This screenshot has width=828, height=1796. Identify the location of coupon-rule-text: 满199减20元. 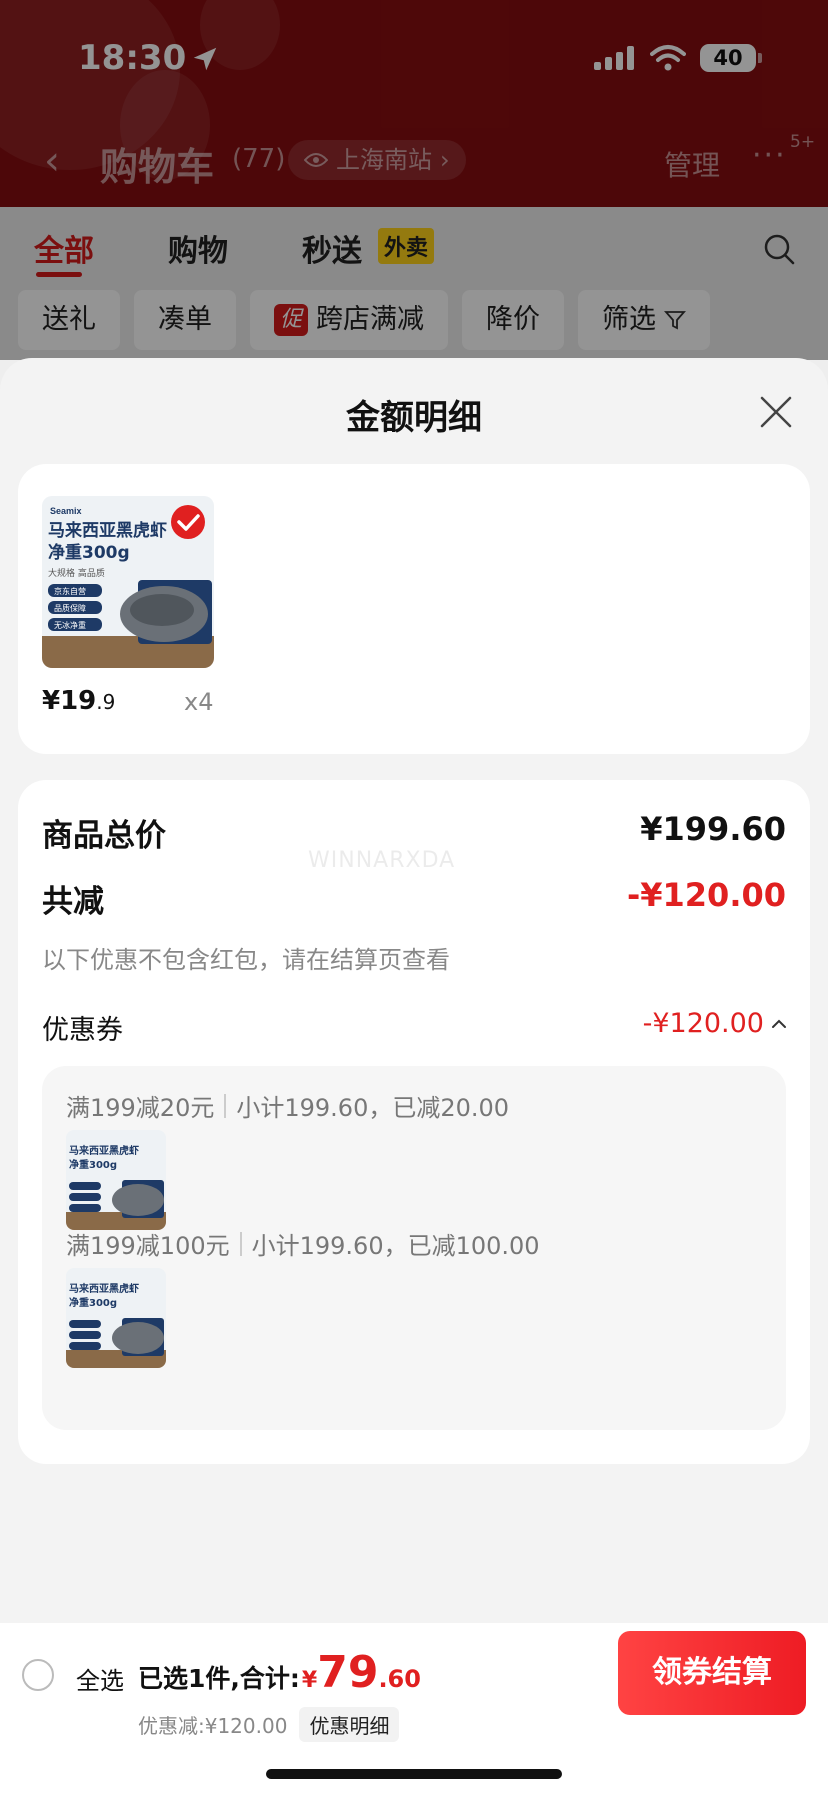
(140, 1108).